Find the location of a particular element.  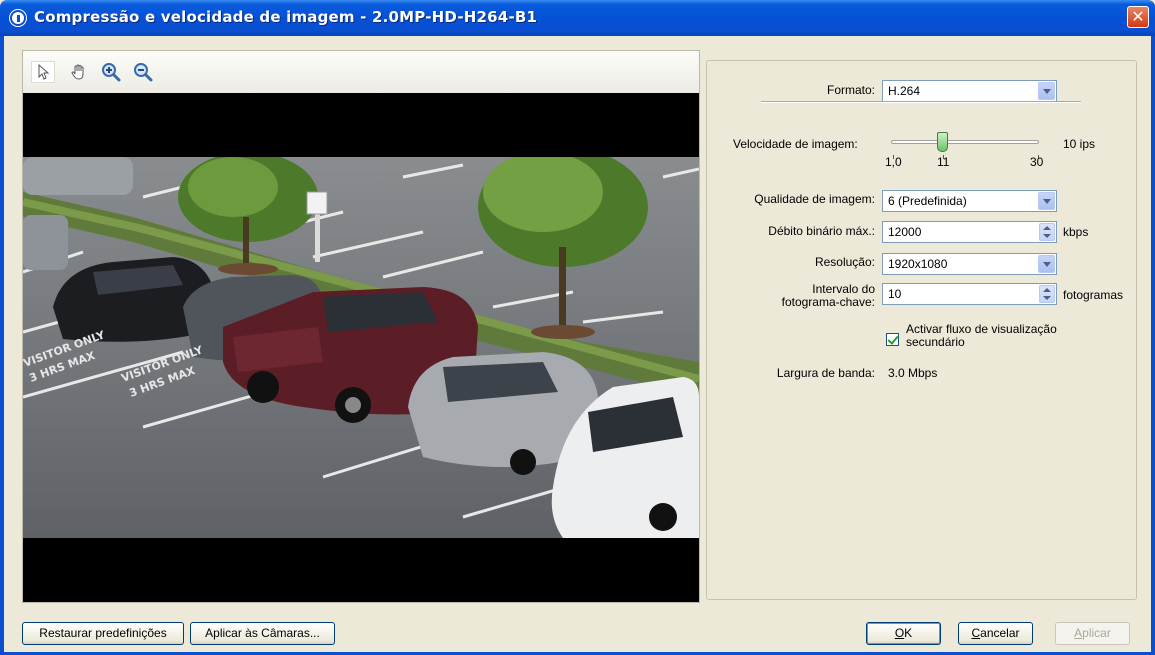

pointer-tool-button is located at coordinates (43, 72).